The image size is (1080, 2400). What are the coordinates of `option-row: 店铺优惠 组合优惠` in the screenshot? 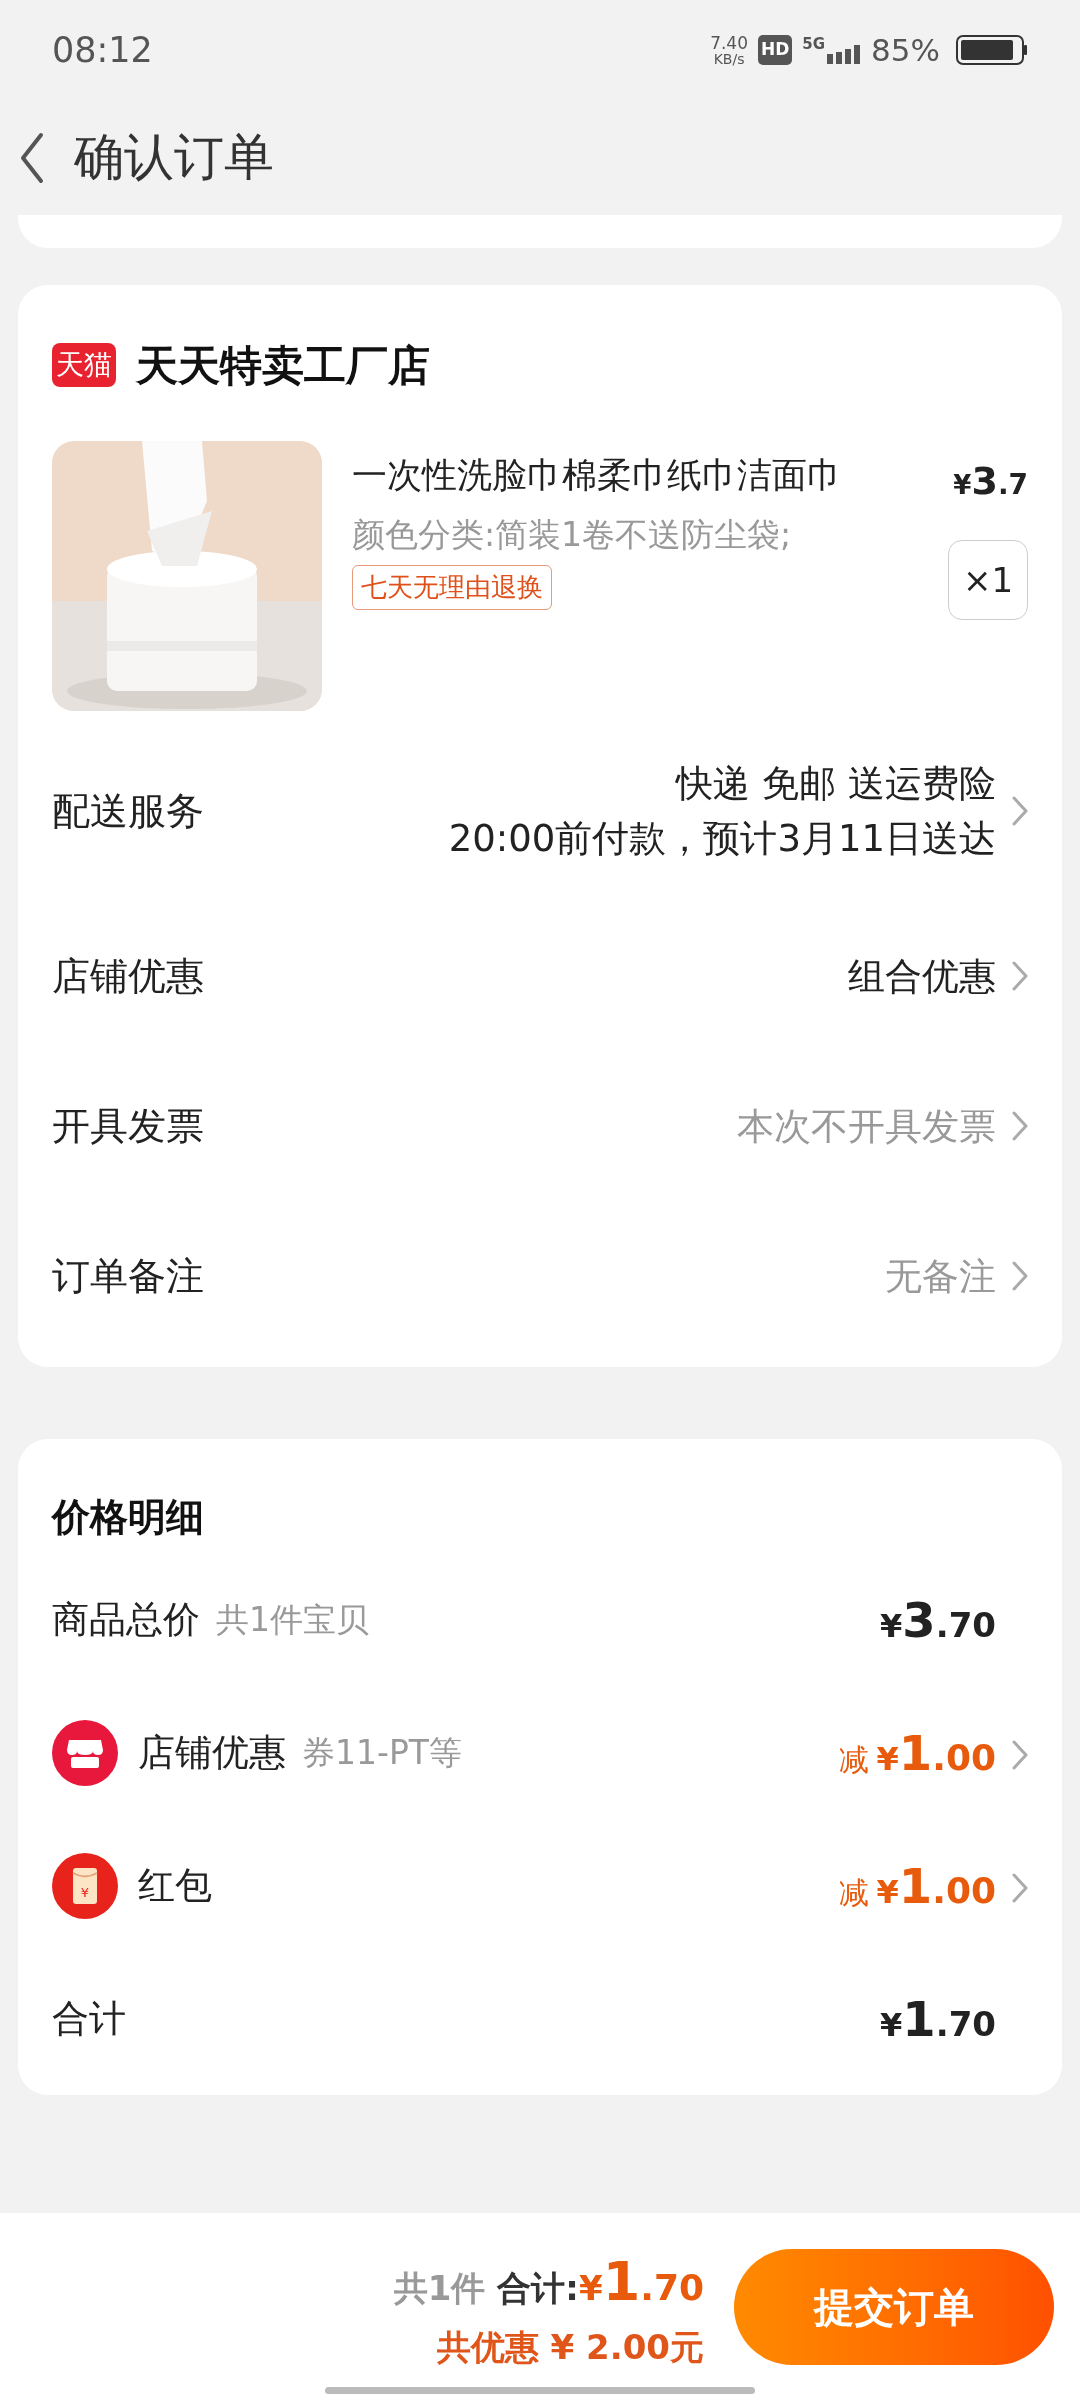 It's located at (540, 976).